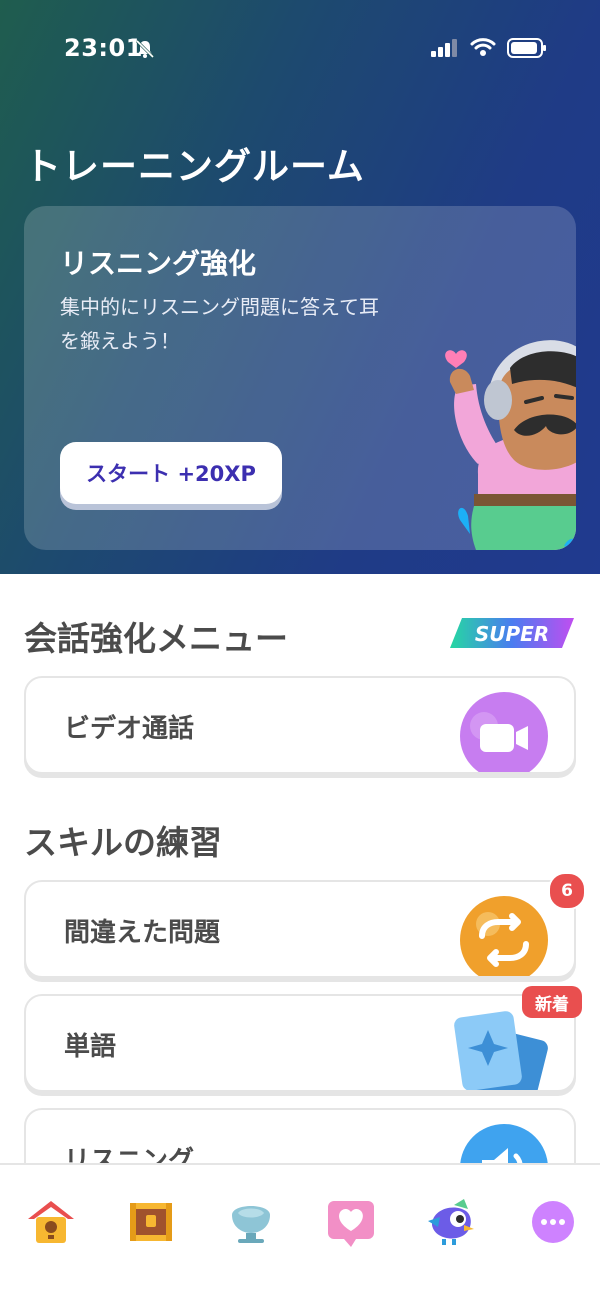  What do you see at coordinates (103, 48) in the screenshot?
I see `status-time: 23:01` at bounding box center [103, 48].